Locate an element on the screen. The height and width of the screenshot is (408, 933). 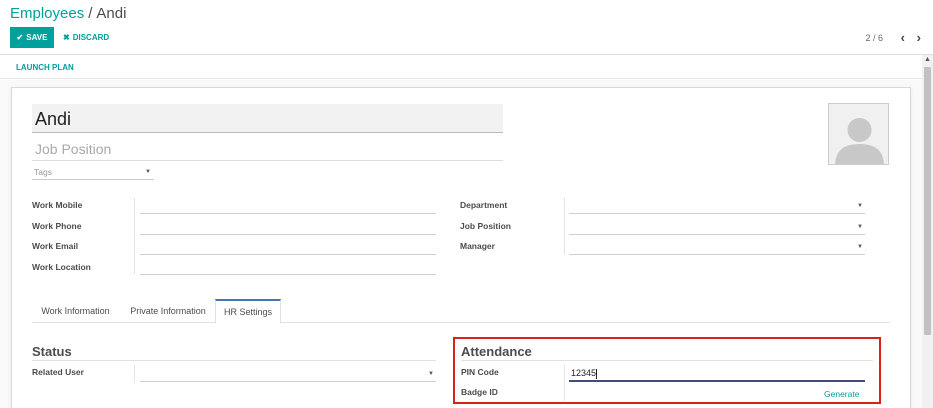
avatar is located at coordinates (858, 134).